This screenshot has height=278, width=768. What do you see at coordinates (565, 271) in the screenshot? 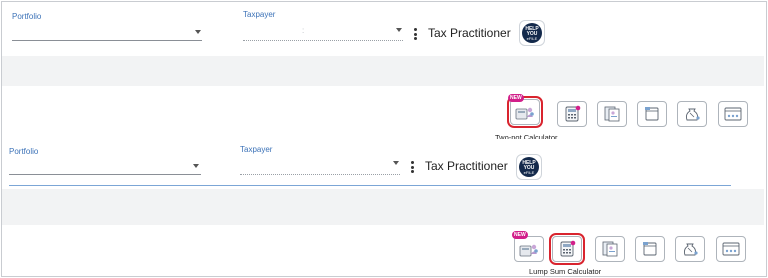
I see `tool-caption: Lump Sum Calculator` at bounding box center [565, 271].